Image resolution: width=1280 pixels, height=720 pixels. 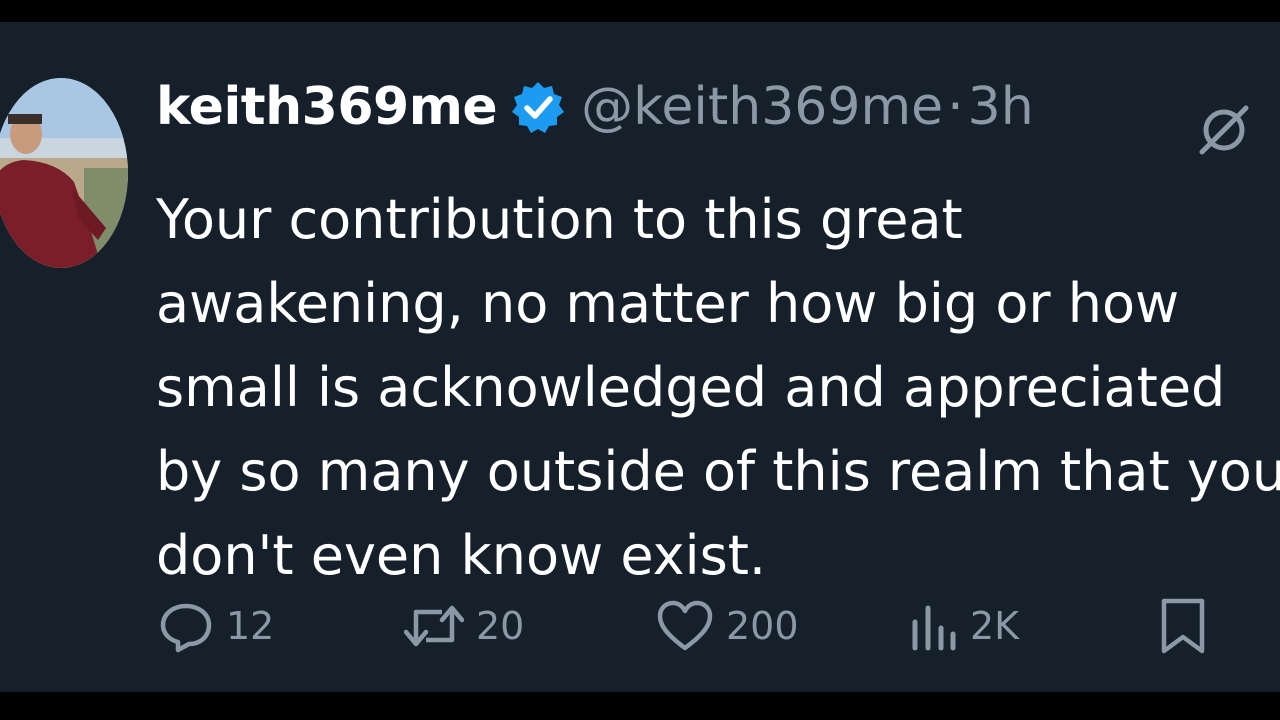 What do you see at coordinates (327, 107) in the screenshot?
I see `display-name: keith369me` at bounding box center [327, 107].